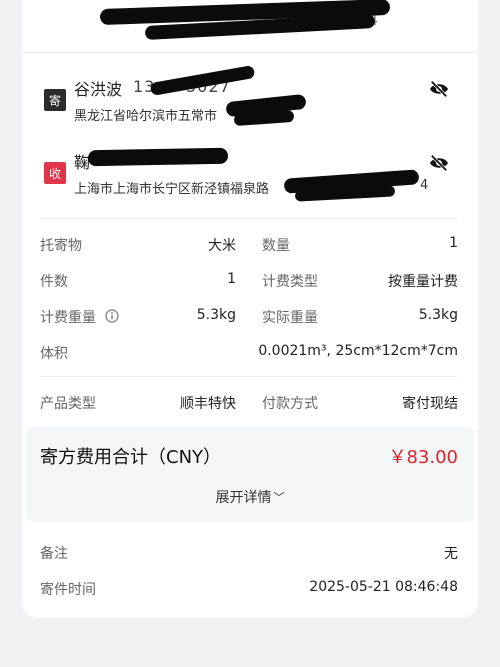 The image size is (500, 667). I want to click on remark-value: 无, so click(451, 554).